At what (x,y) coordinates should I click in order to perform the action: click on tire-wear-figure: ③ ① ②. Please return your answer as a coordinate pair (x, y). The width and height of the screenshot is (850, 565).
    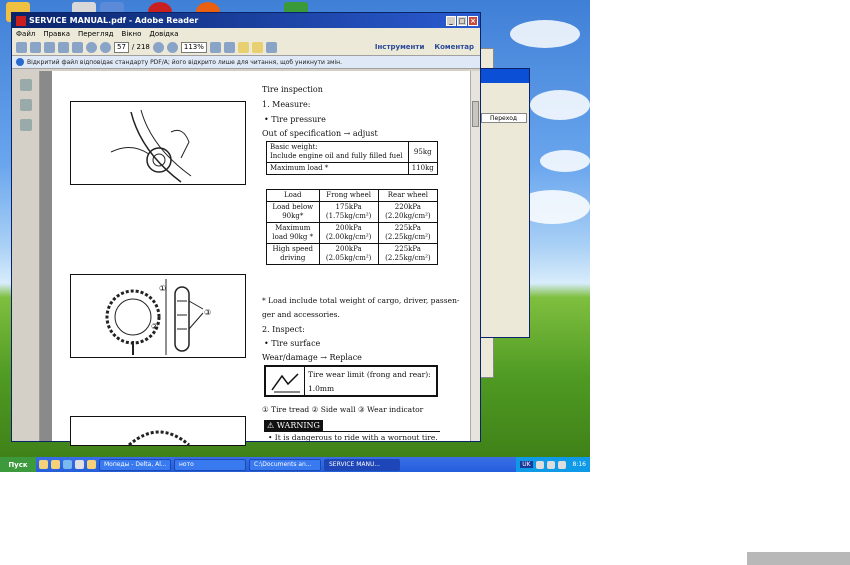
    Looking at the image, I should click on (158, 316).